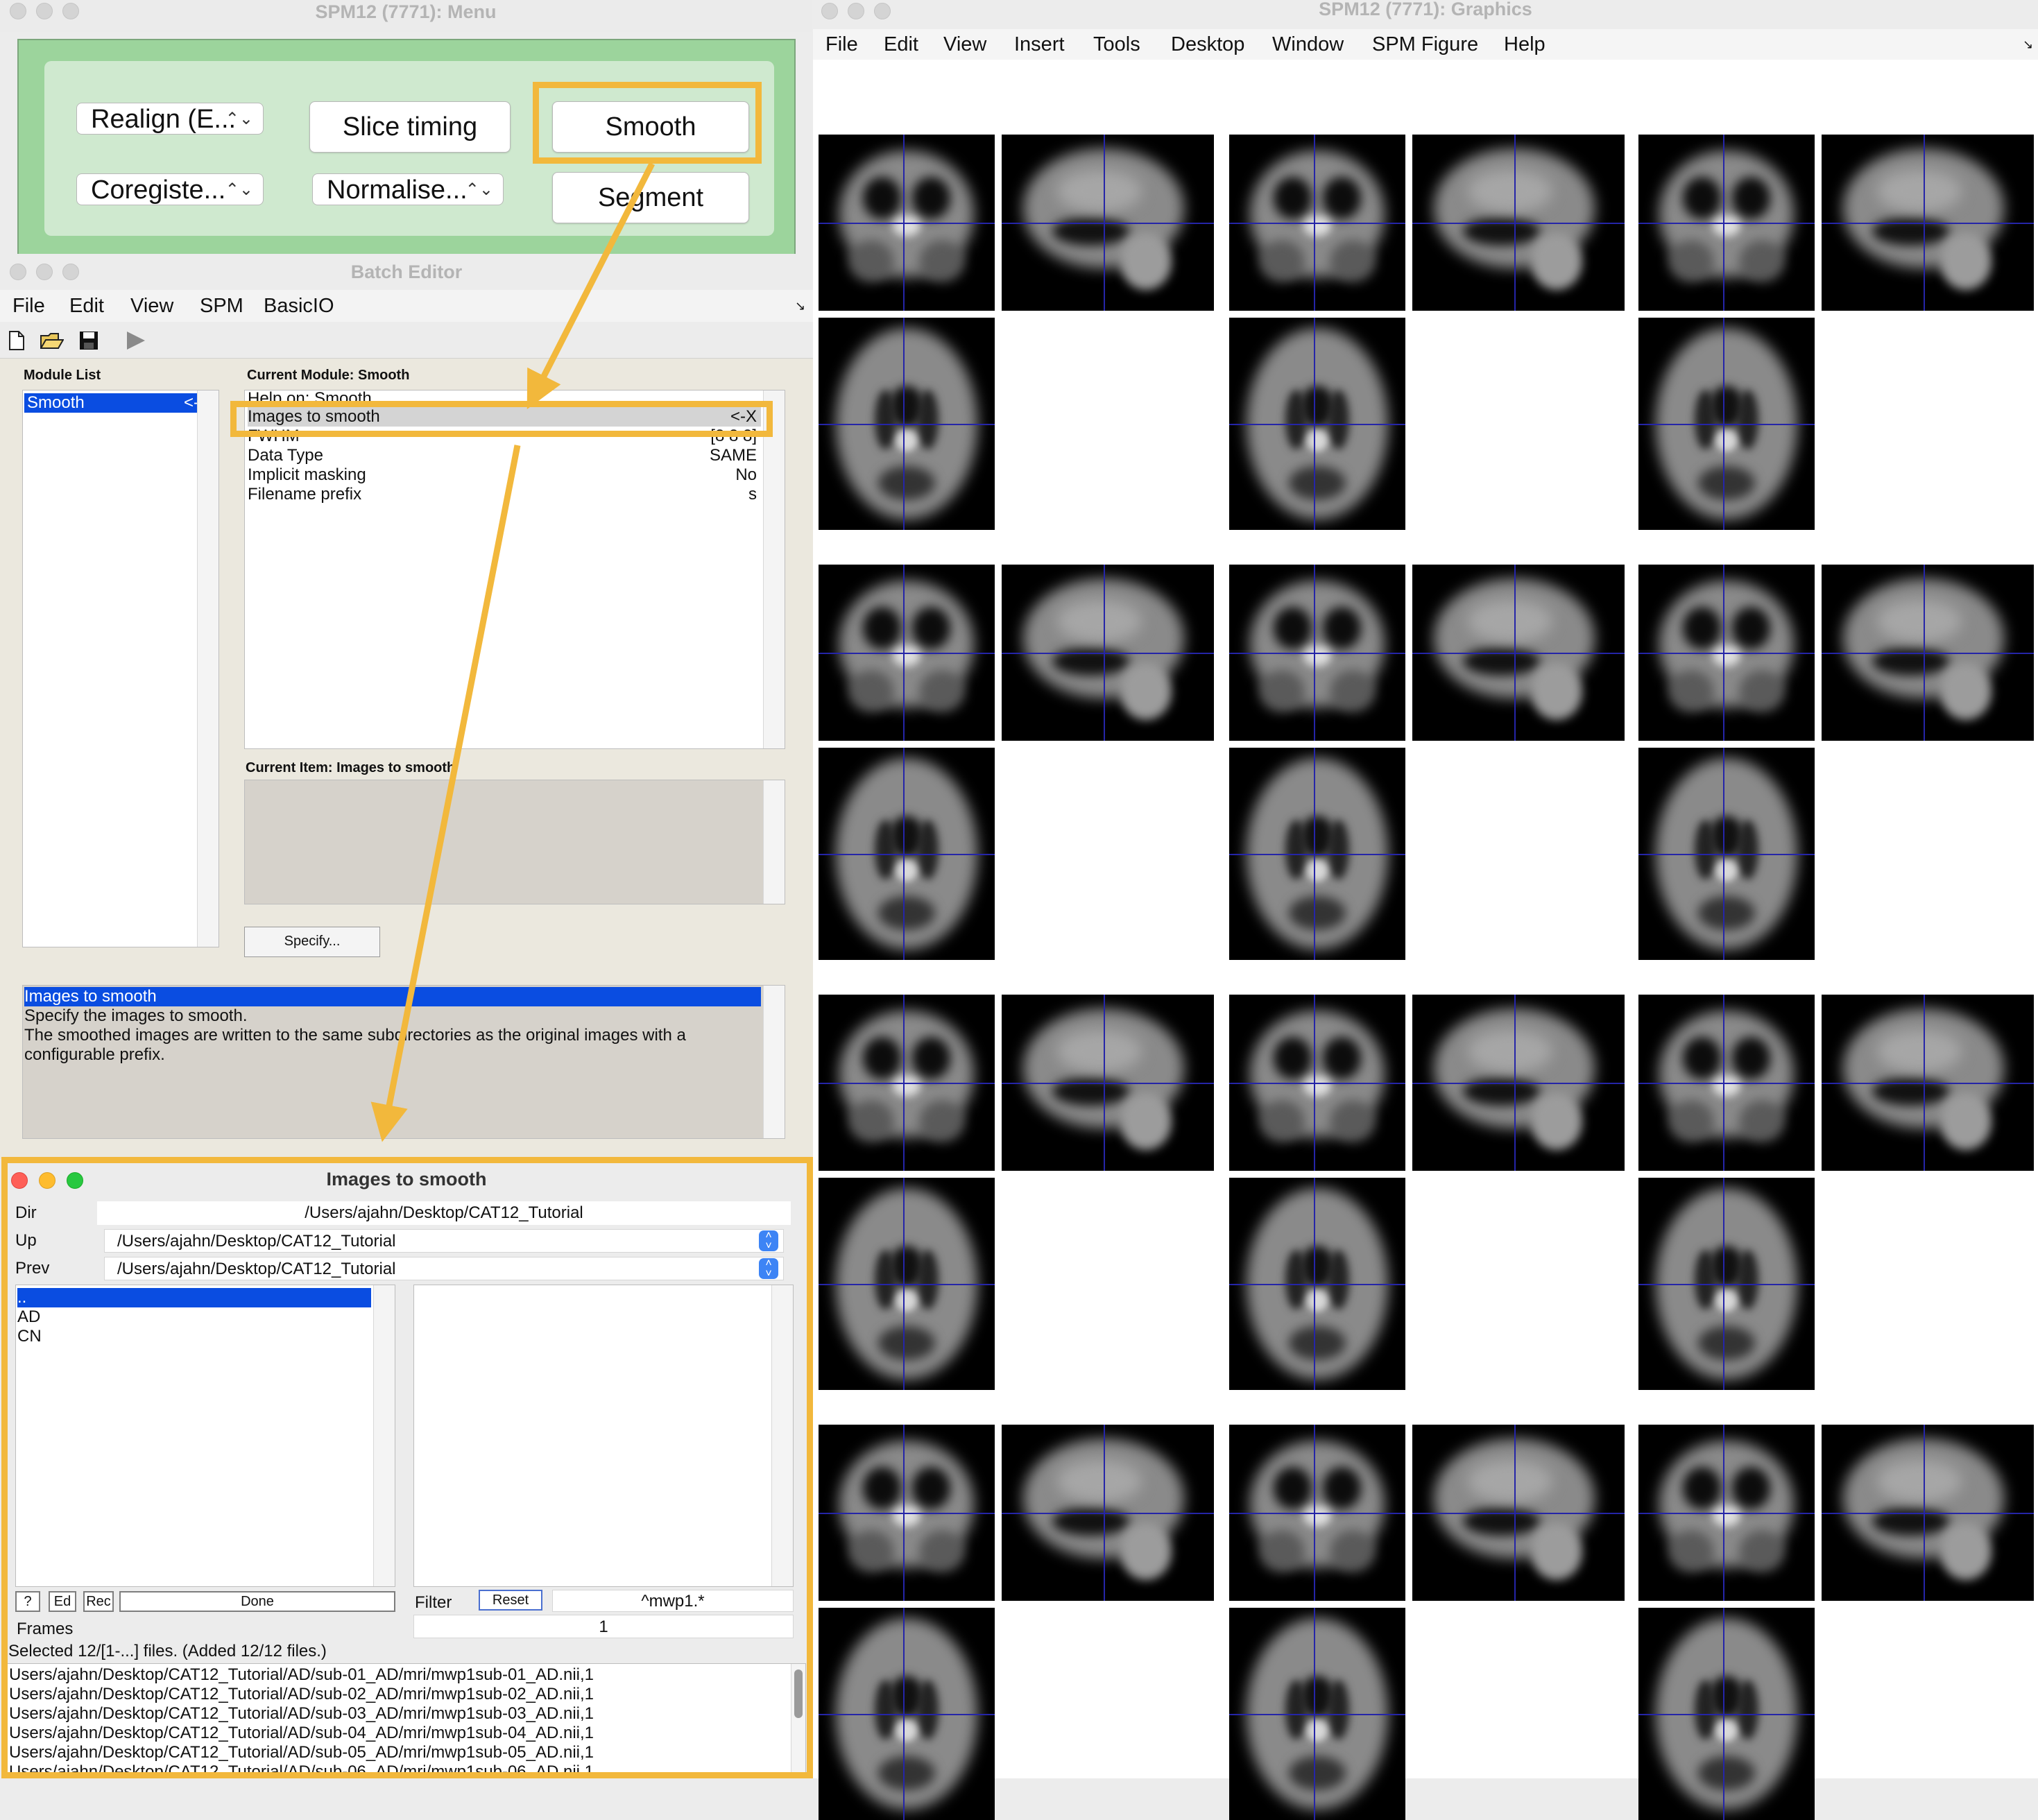  I want to click on menu-tools: Tools, so click(1116, 44).